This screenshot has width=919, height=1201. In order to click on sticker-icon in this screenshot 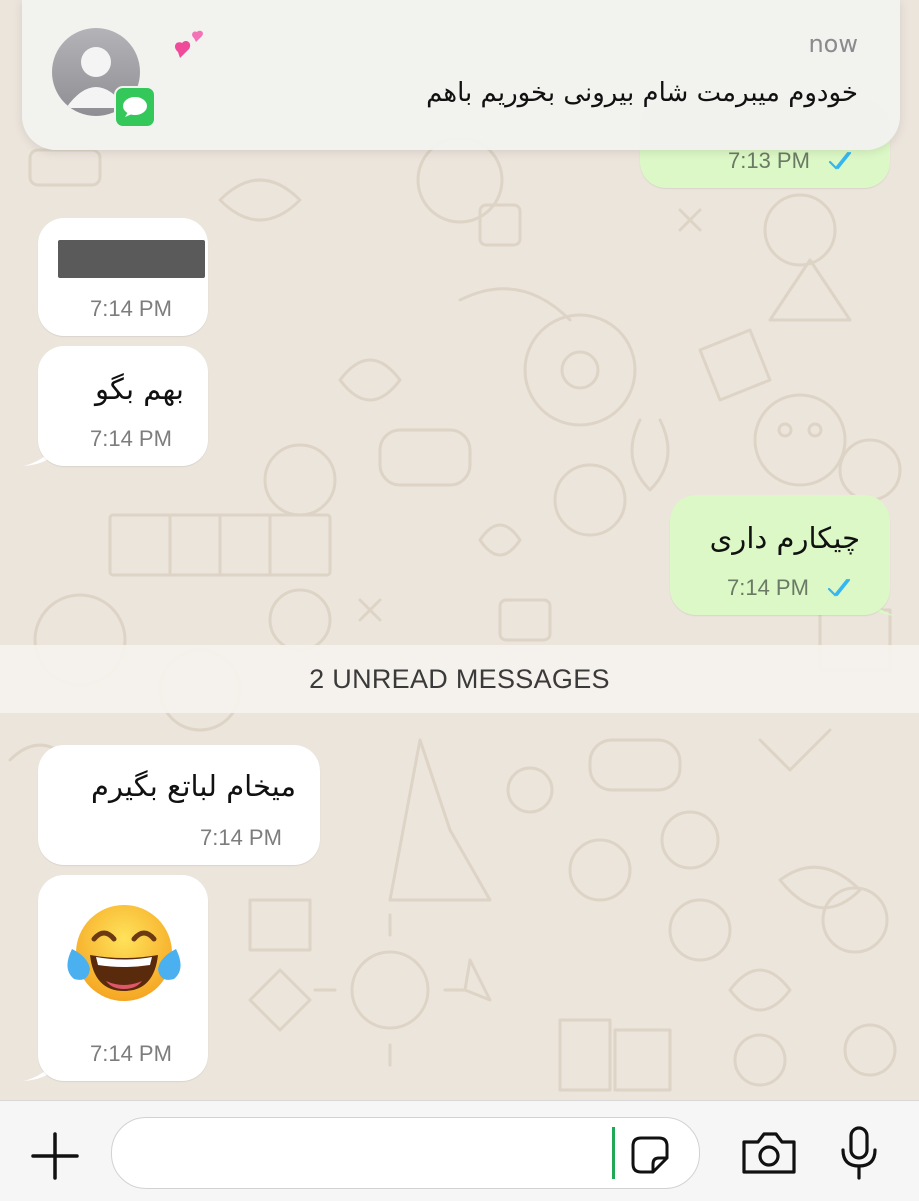, I will do `click(649, 1154)`.